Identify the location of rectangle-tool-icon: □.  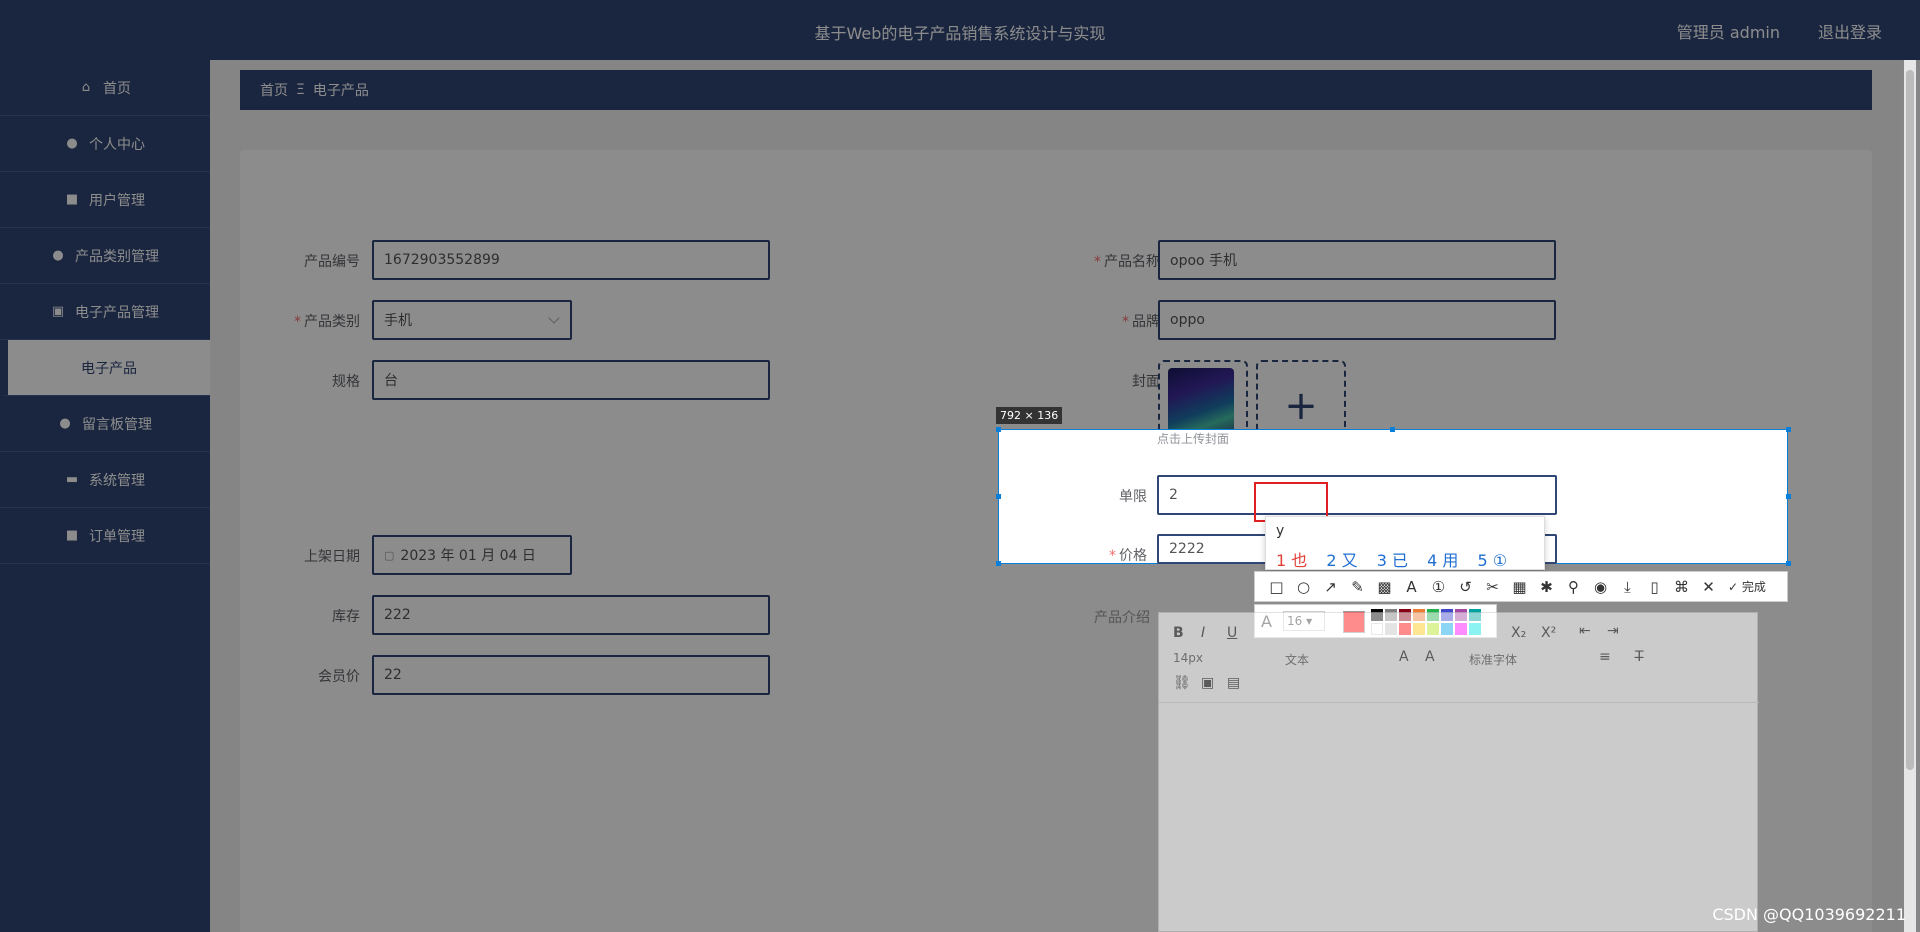
(1276, 587).